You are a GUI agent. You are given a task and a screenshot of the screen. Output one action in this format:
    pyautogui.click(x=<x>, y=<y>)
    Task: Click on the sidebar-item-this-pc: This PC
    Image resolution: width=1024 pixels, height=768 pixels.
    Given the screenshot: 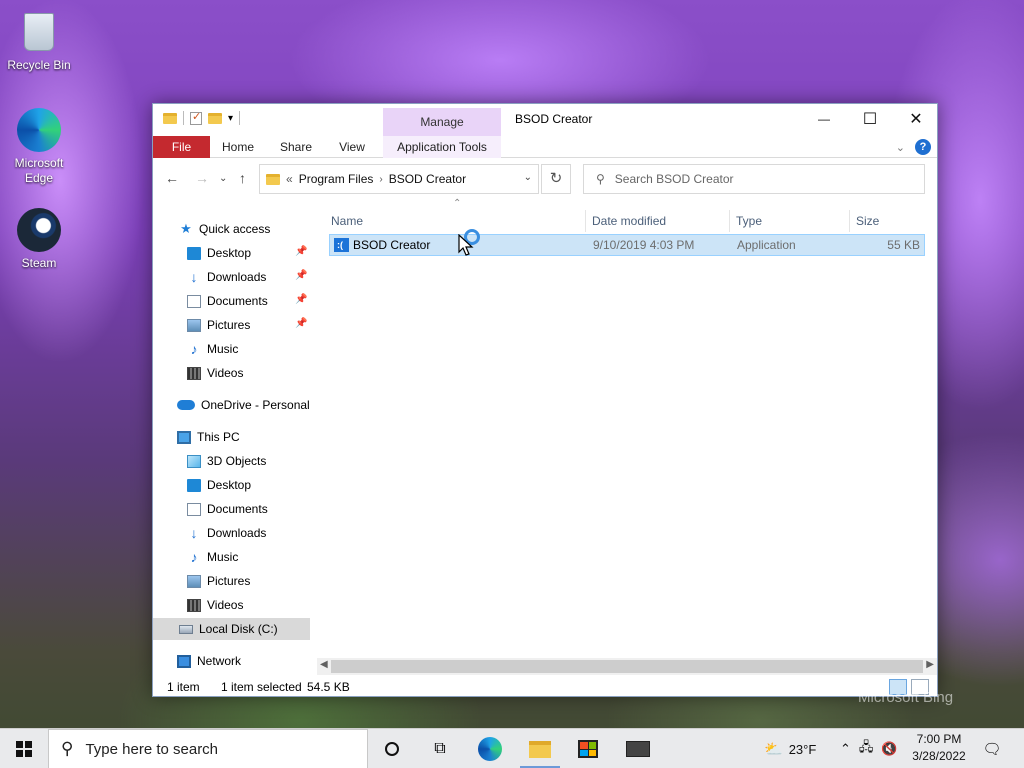 What is the action you would take?
    pyautogui.click(x=208, y=437)
    